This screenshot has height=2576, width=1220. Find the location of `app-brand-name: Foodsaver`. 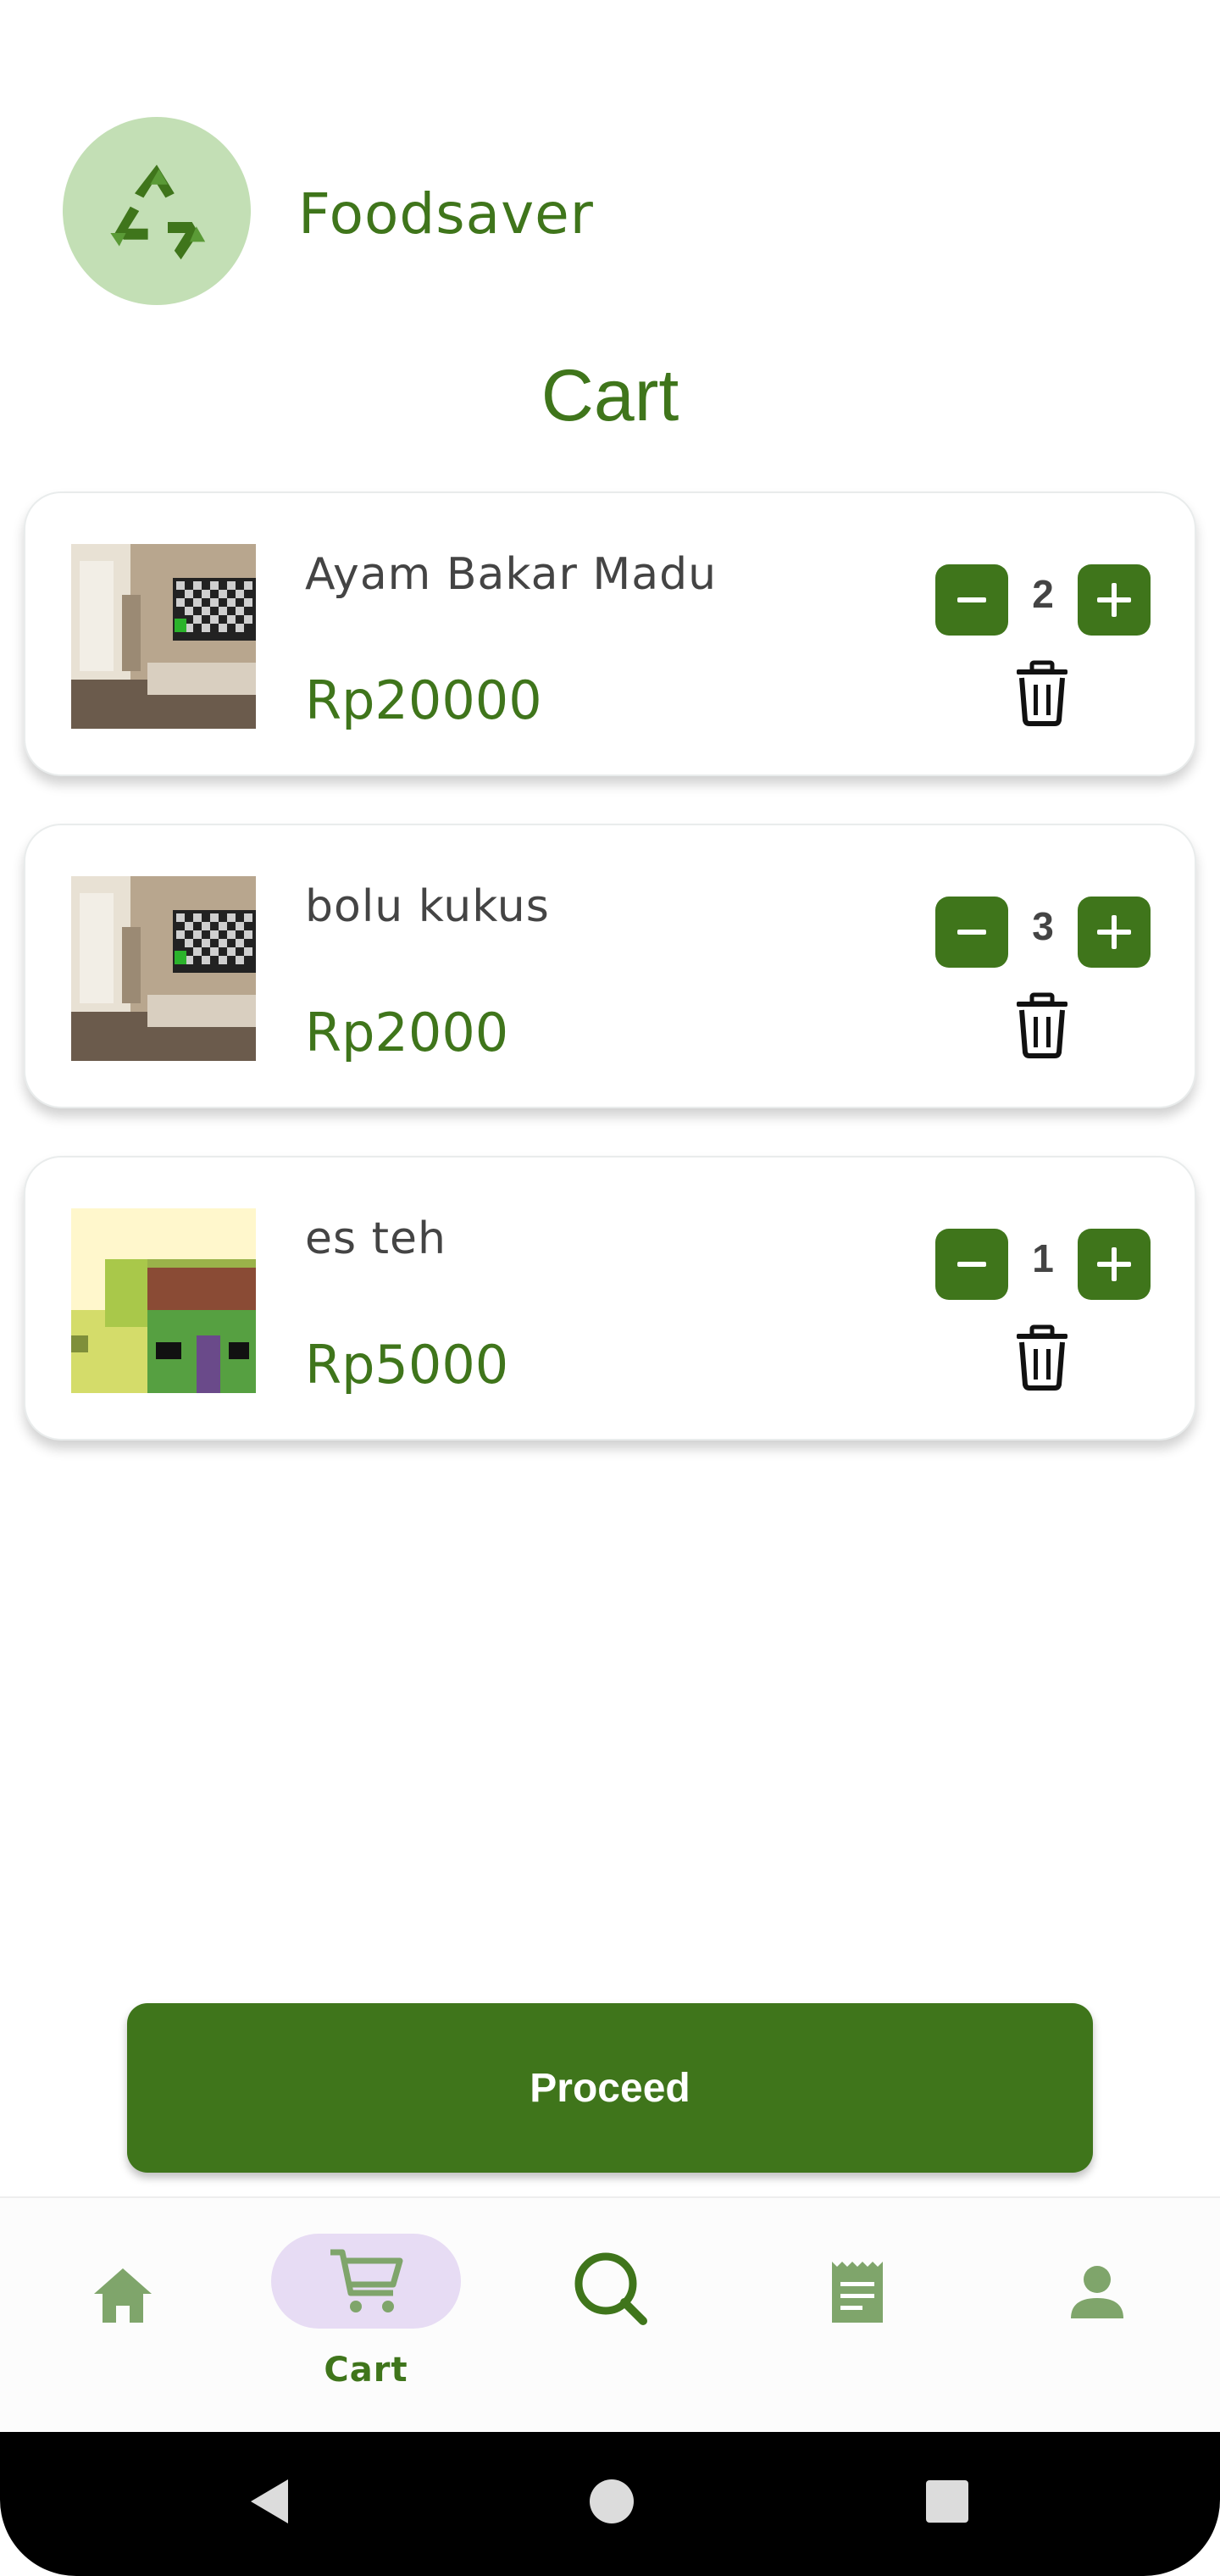

app-brand-name: Foodsaver is located at coordinates (446, 214).